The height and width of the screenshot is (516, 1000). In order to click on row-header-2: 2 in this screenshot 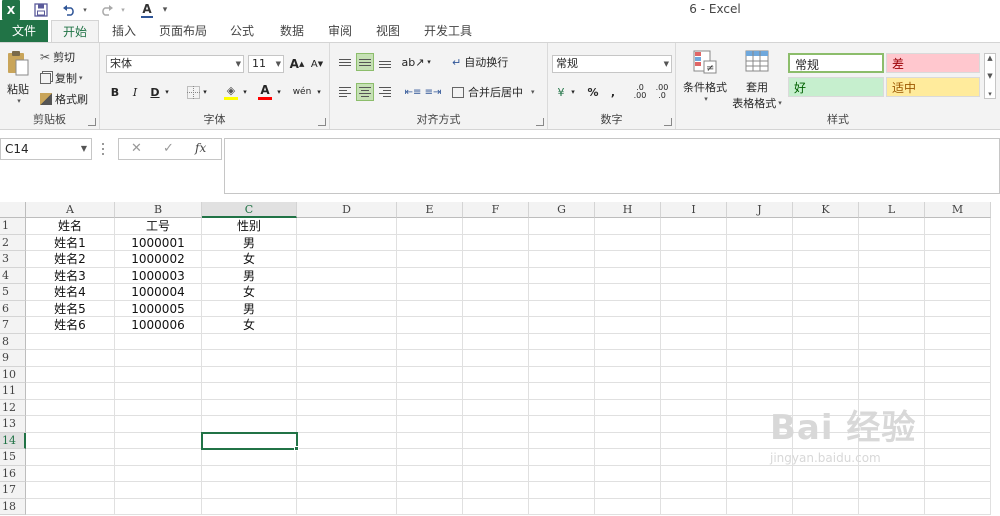, I will do `click(13, 242)`.